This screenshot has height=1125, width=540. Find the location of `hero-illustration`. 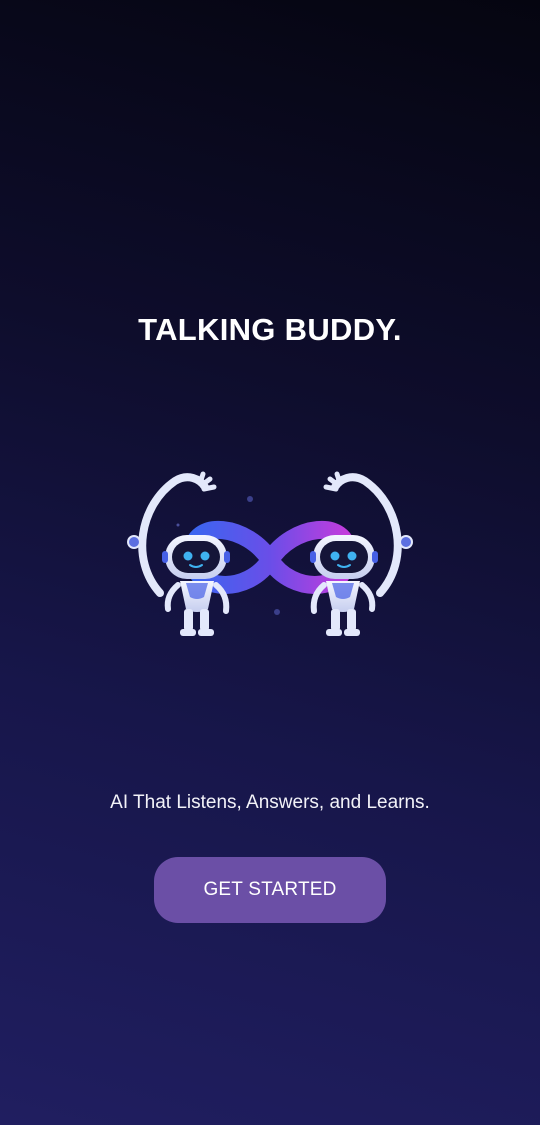

hero-illustration is located at coordinates (270, 557).